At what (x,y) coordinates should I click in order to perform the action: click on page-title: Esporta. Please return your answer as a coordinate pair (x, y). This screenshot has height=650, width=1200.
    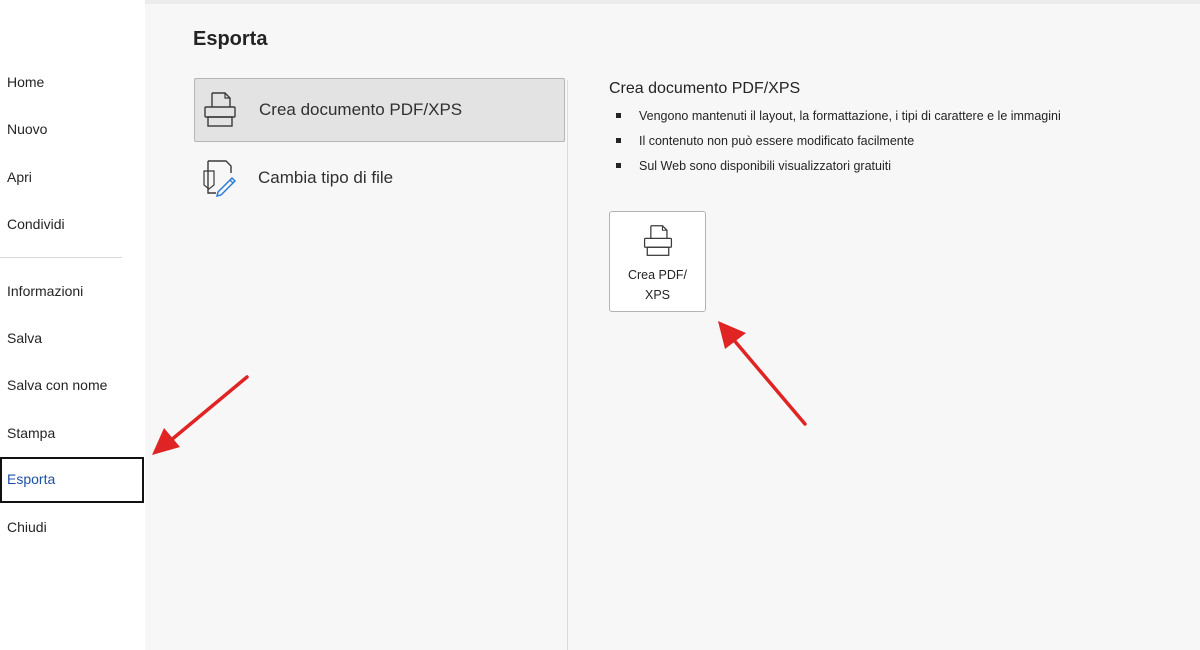
    Looking at the image, I should click on (230, 39).